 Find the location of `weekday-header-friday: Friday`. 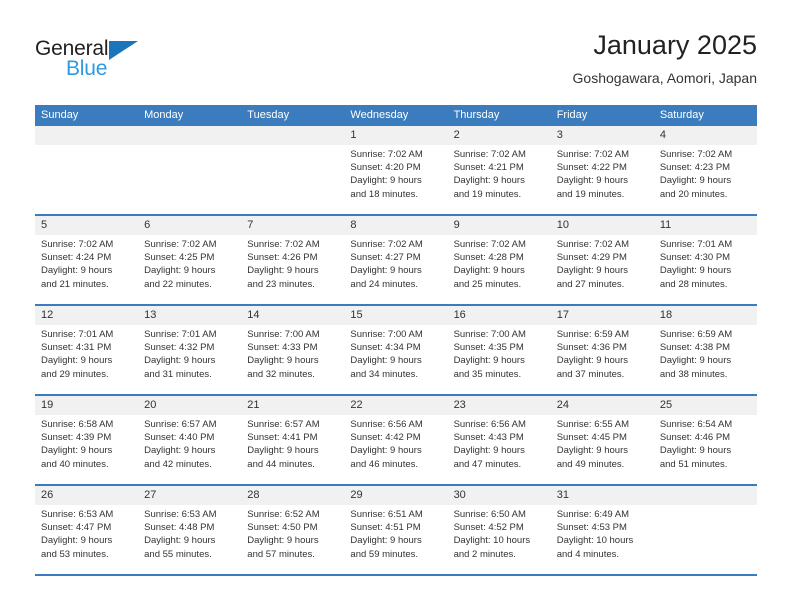

weekday-header-friday: Friday is located at coordinates (602, 115).